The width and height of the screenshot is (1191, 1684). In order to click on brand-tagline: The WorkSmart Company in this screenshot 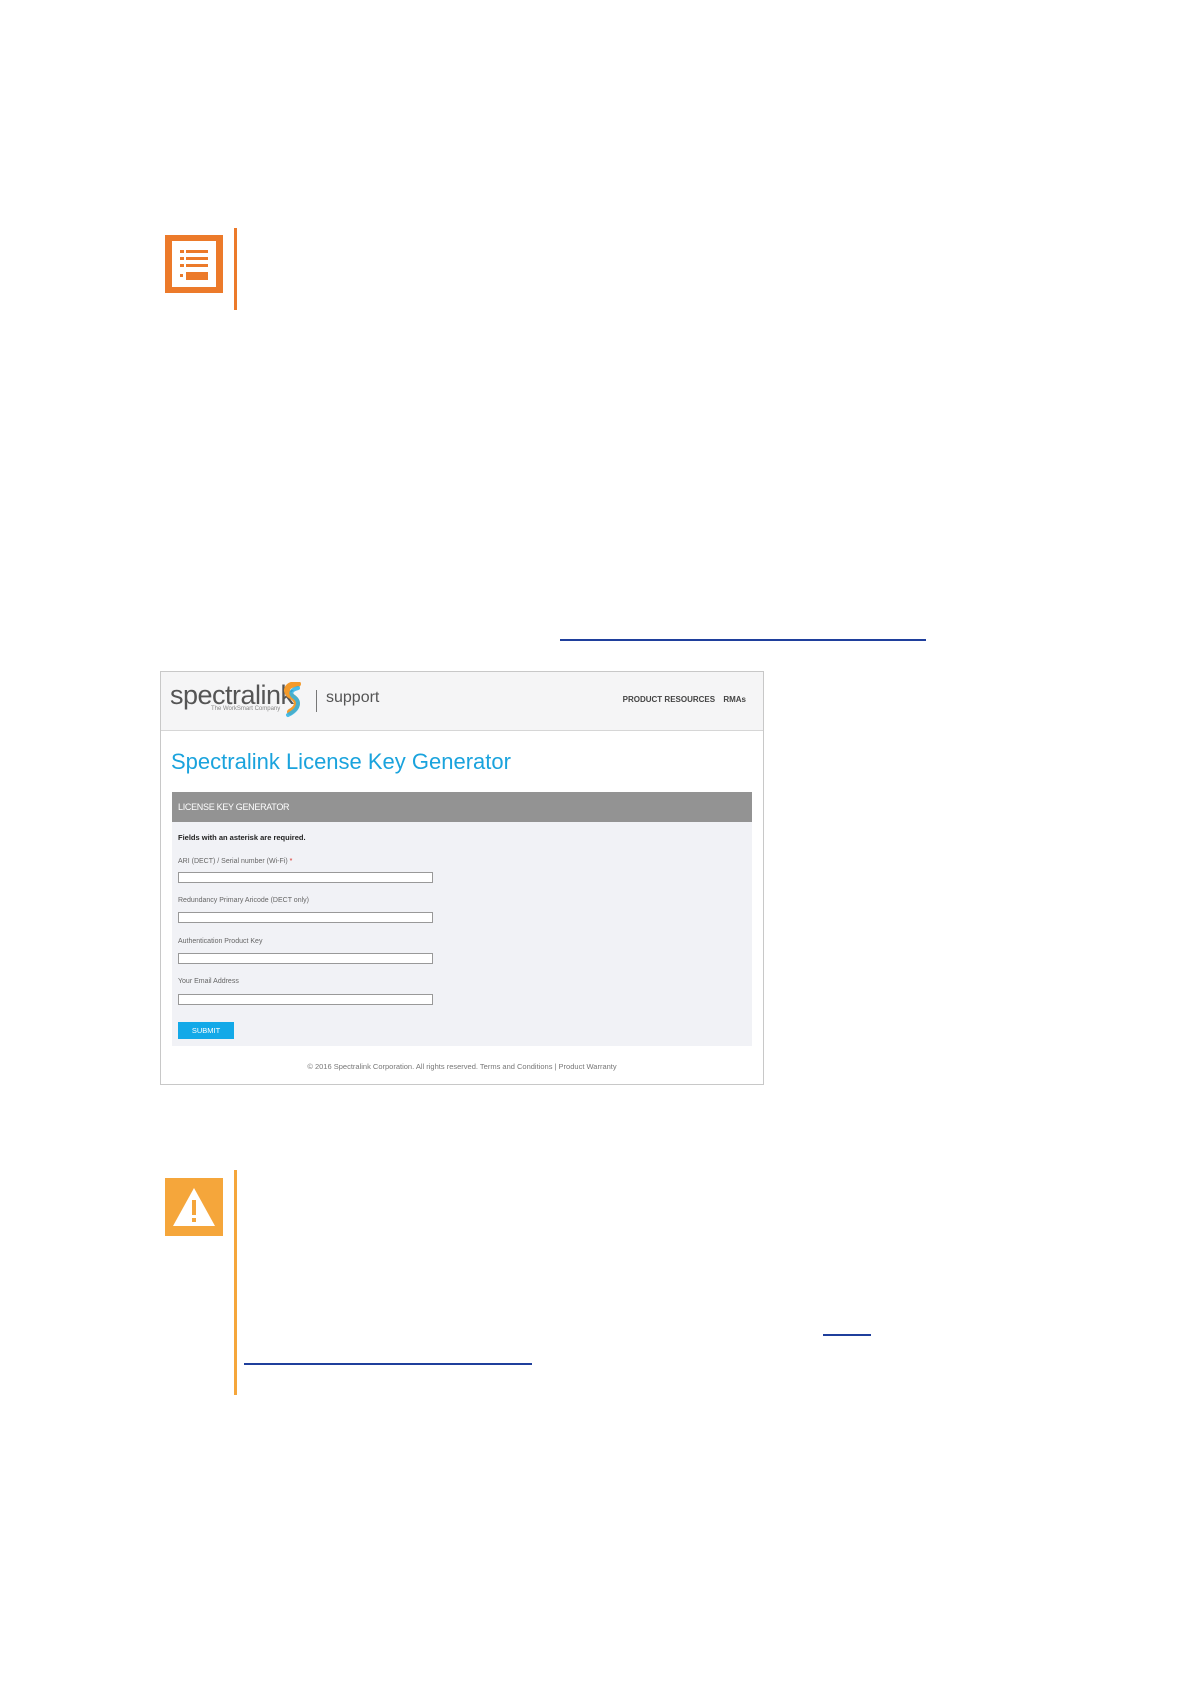, I will do `click(246, 709)`.